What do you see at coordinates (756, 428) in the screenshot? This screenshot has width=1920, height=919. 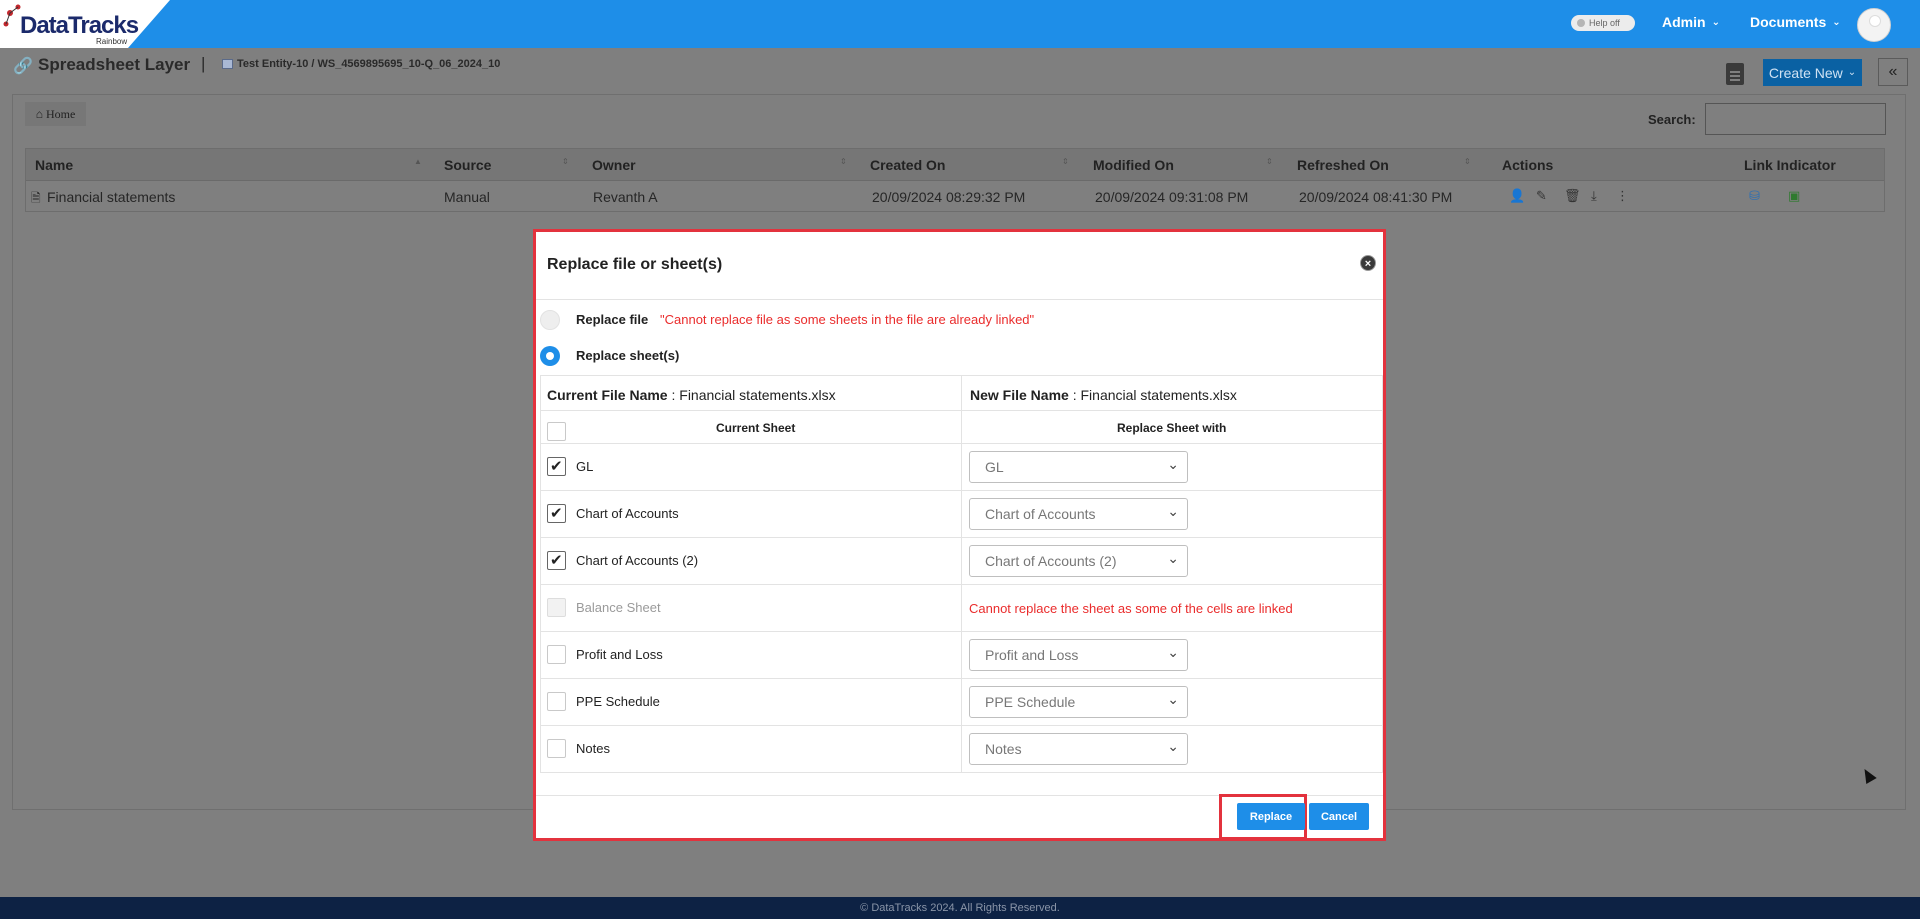 I see `column-header-current-sheet: Current Sheet` at bounding box center [756, 428].